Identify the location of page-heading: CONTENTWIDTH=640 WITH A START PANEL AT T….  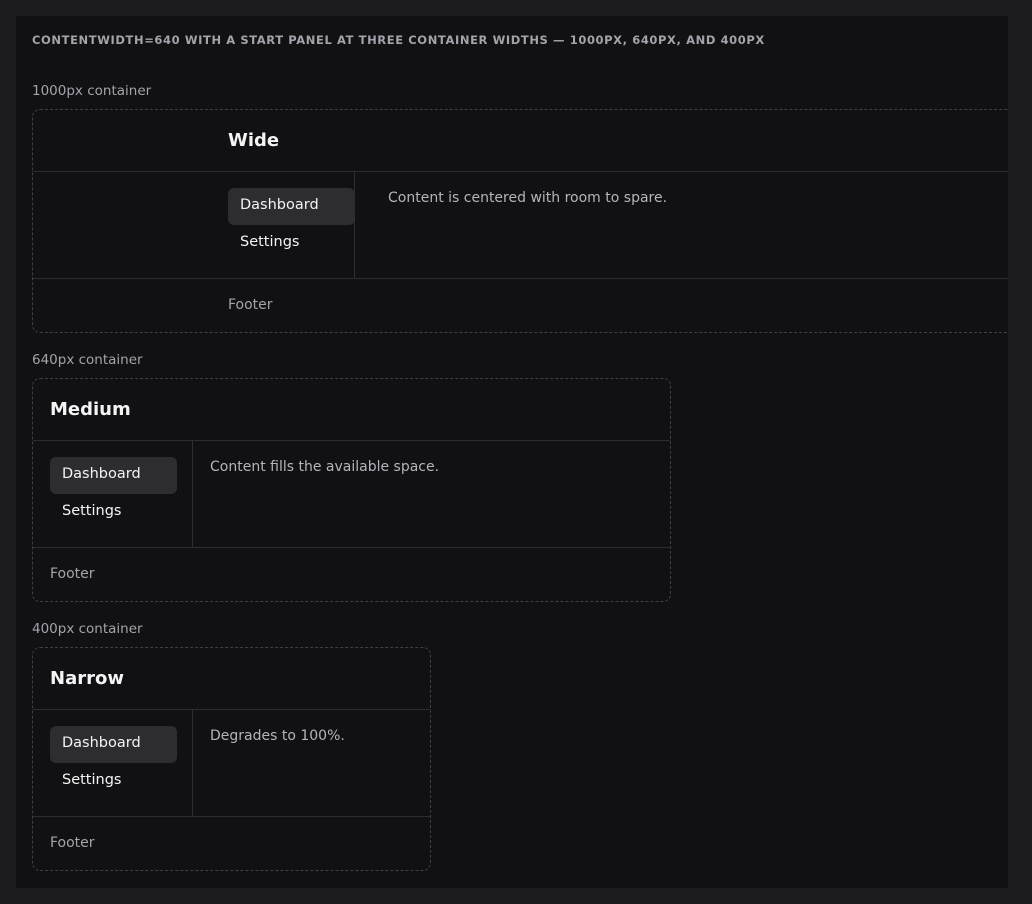
(398, 40).